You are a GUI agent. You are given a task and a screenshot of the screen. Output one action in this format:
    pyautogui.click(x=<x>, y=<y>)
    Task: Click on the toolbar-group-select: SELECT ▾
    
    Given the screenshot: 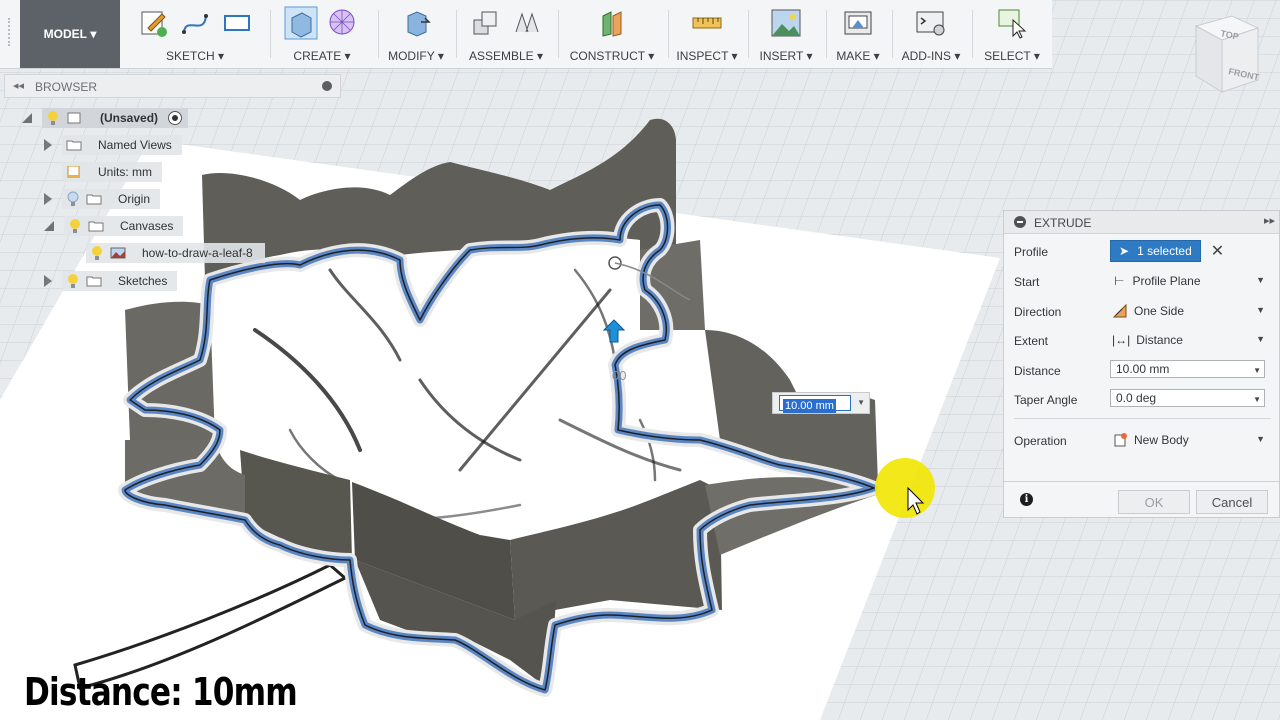 What is the action you would take?
    pyautogui.click(x=1012, y=34)
    